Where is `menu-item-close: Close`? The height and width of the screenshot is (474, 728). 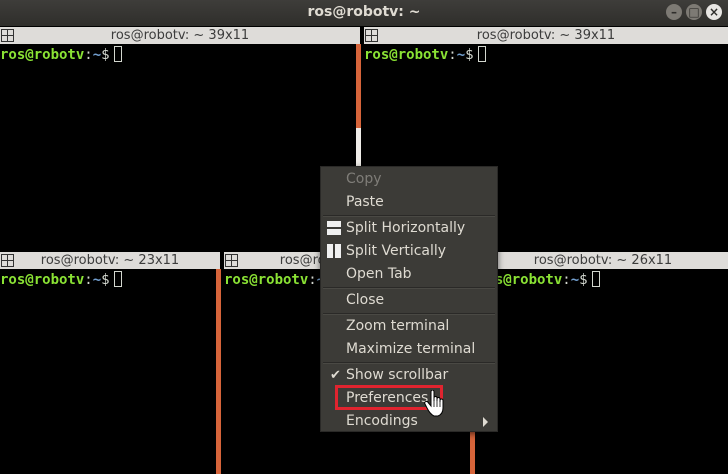
menu-item-close: Close is located at coordinates (409, 300).